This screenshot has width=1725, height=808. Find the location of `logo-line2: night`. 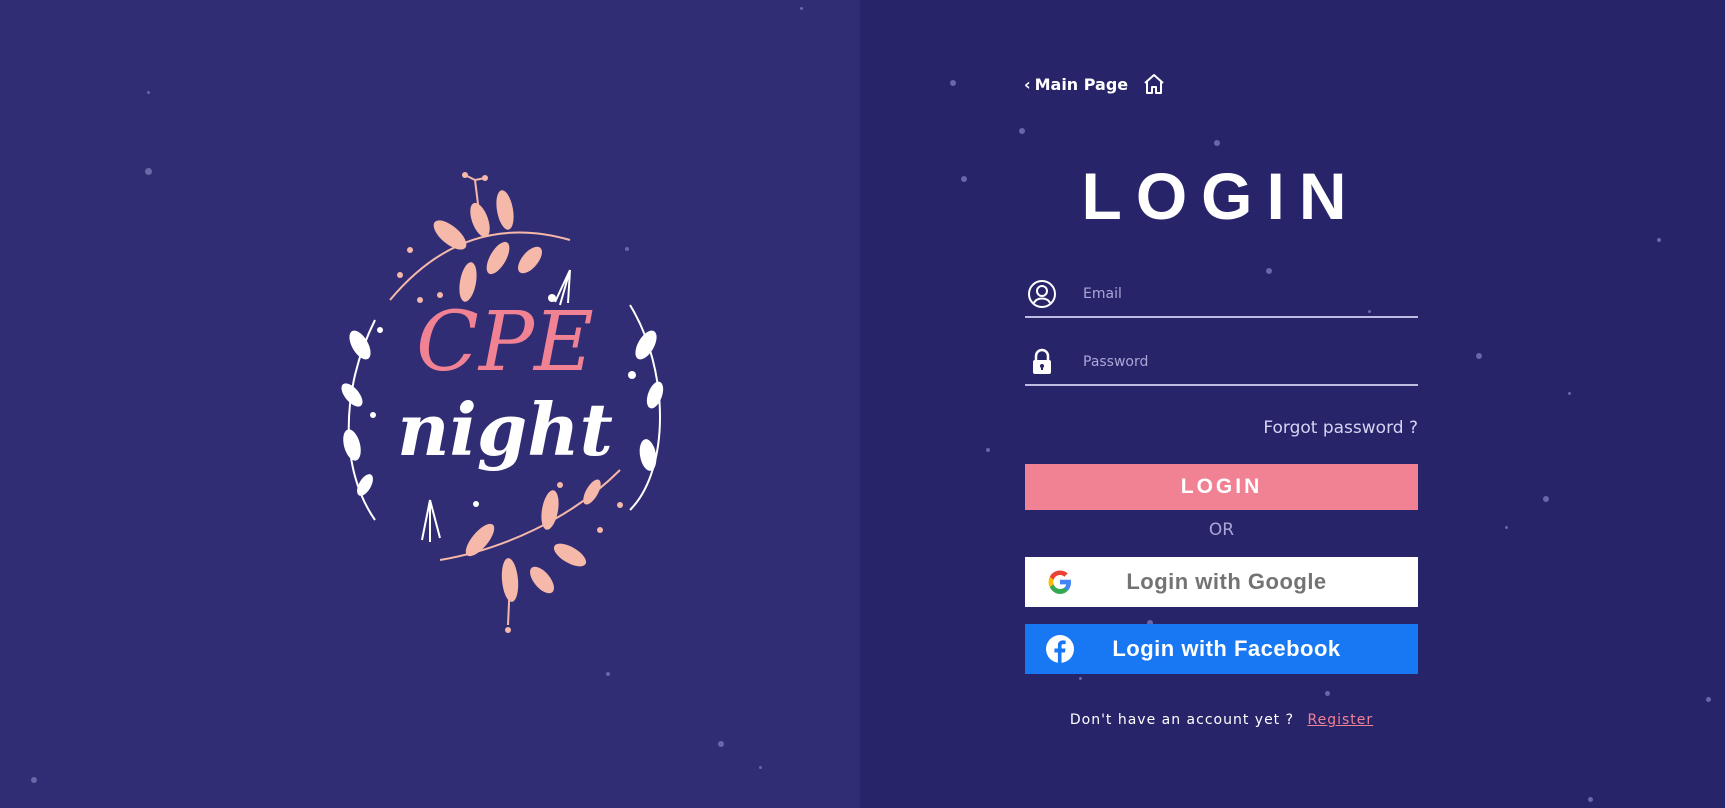

logo-line2: night is located at coordinates (505, 429).